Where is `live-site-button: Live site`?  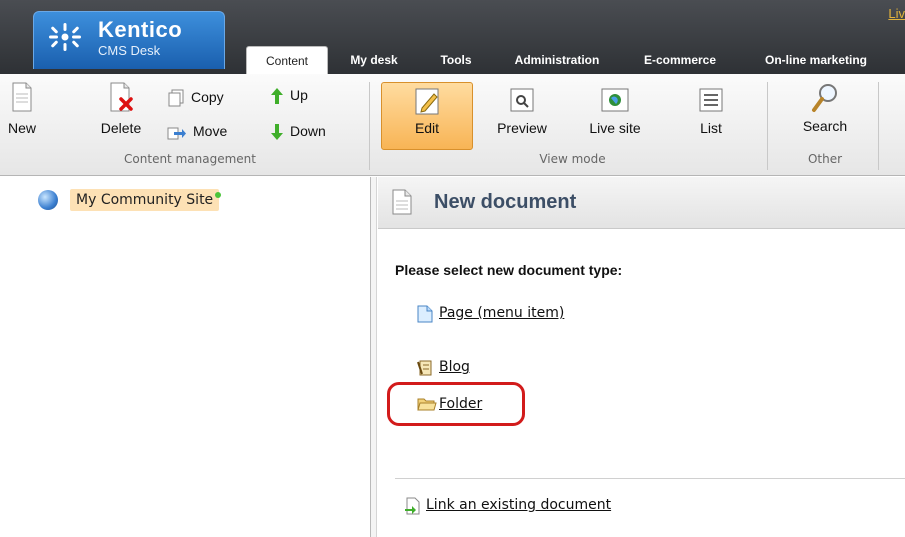 live-site-button: Live site is located at coordinates (615, 111).